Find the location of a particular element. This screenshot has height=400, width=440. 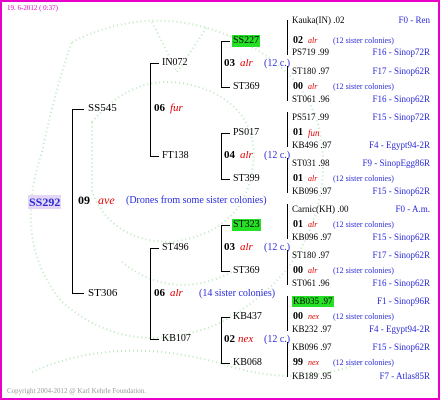

gen3-bee-id-3: PS017 is located at coordinates (246, 133).